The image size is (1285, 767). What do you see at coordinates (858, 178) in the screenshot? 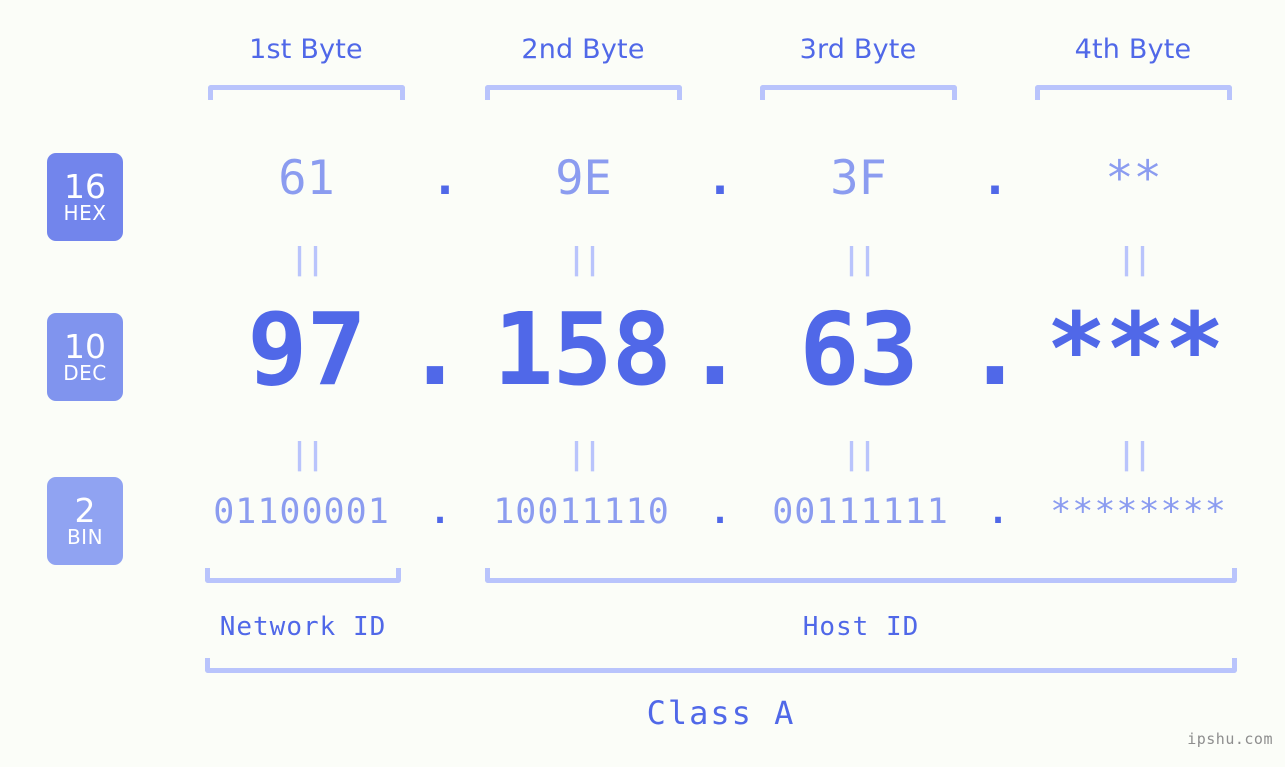
I see `hex-byte-value-3: 3F` at bounding box center [858, 178].